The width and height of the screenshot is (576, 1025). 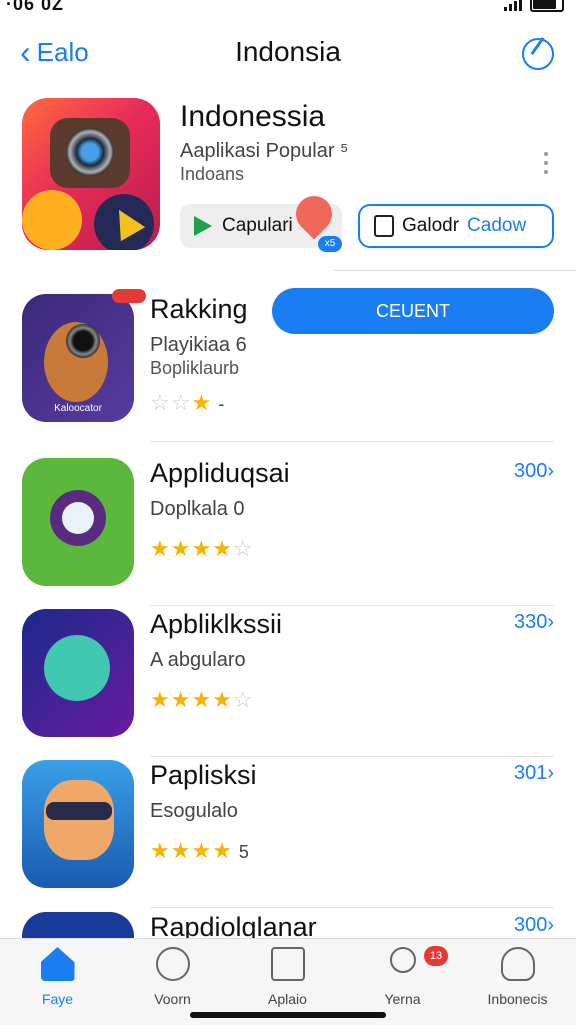 I want to click on icon-label: Kaloocator, so click(x=78, y=408).